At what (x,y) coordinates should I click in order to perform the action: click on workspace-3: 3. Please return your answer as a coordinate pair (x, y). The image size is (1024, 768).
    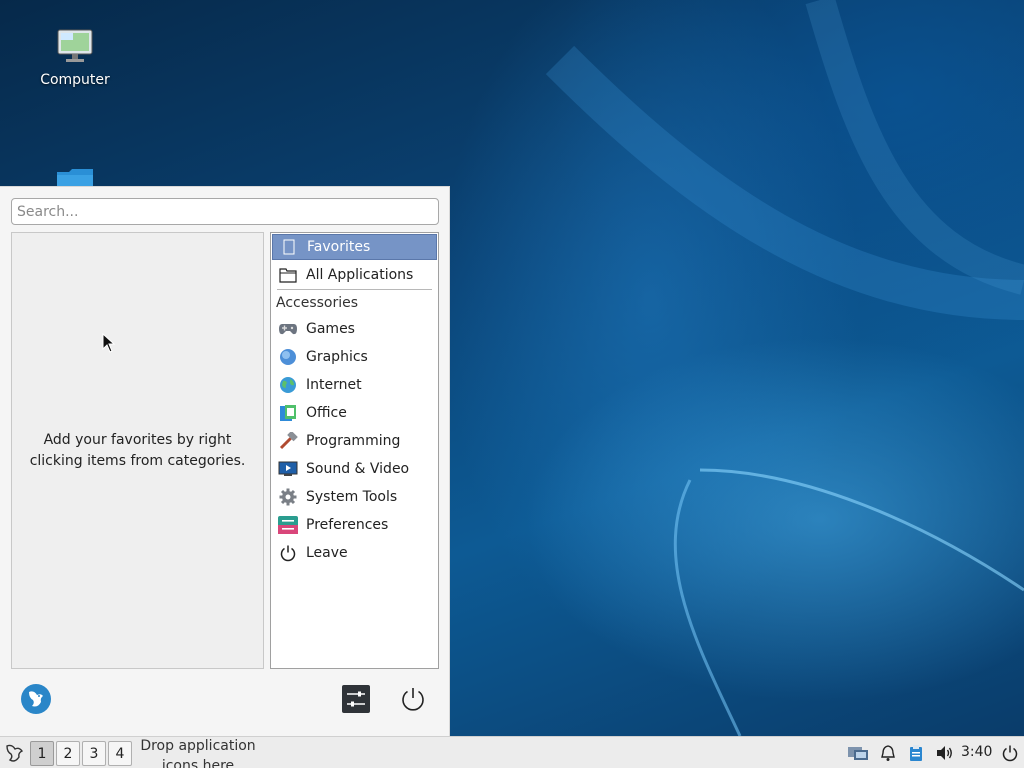
    Looking at the image, I should click on (94, 753).